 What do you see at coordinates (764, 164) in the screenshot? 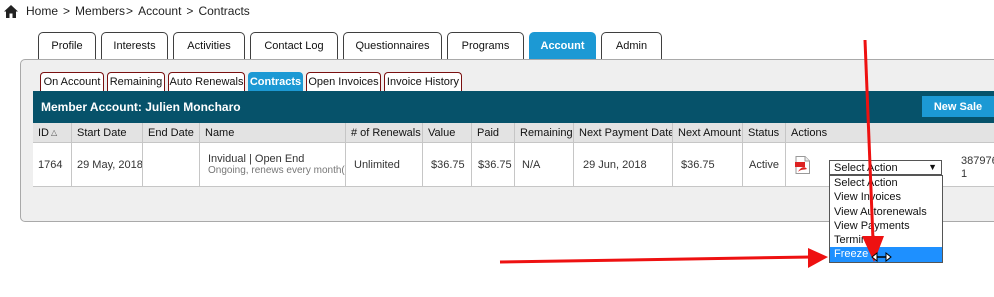
I see `cell-status: Active` at bounding box center [764, 164].